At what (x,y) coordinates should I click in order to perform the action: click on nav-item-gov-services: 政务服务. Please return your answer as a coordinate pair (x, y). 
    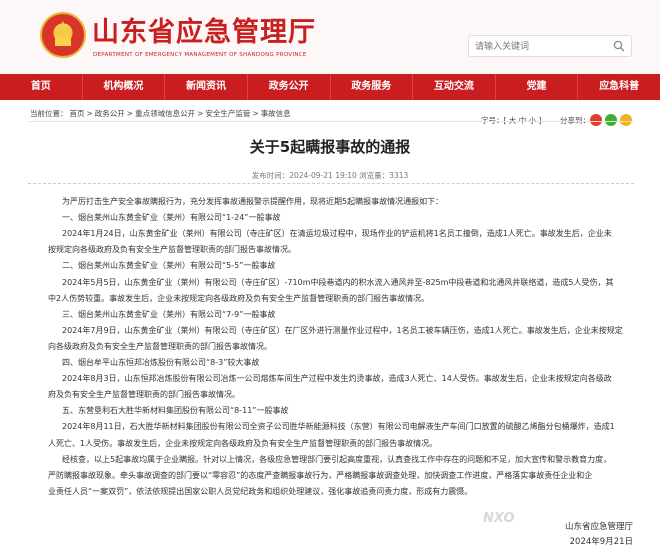
    Looking at the image, I should click on (372, 87).